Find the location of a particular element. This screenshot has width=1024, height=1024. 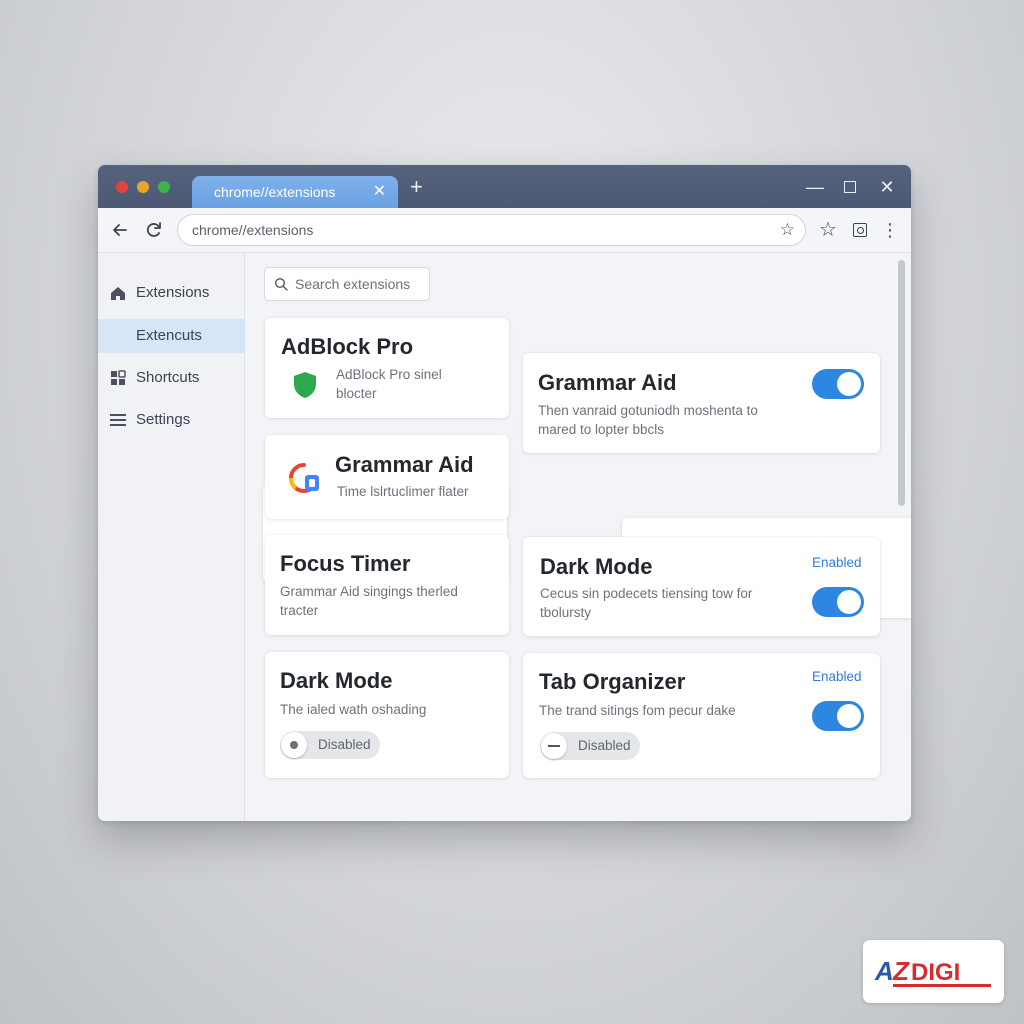

search-placeholder: Search extensions is located at coordinates (353, 284).